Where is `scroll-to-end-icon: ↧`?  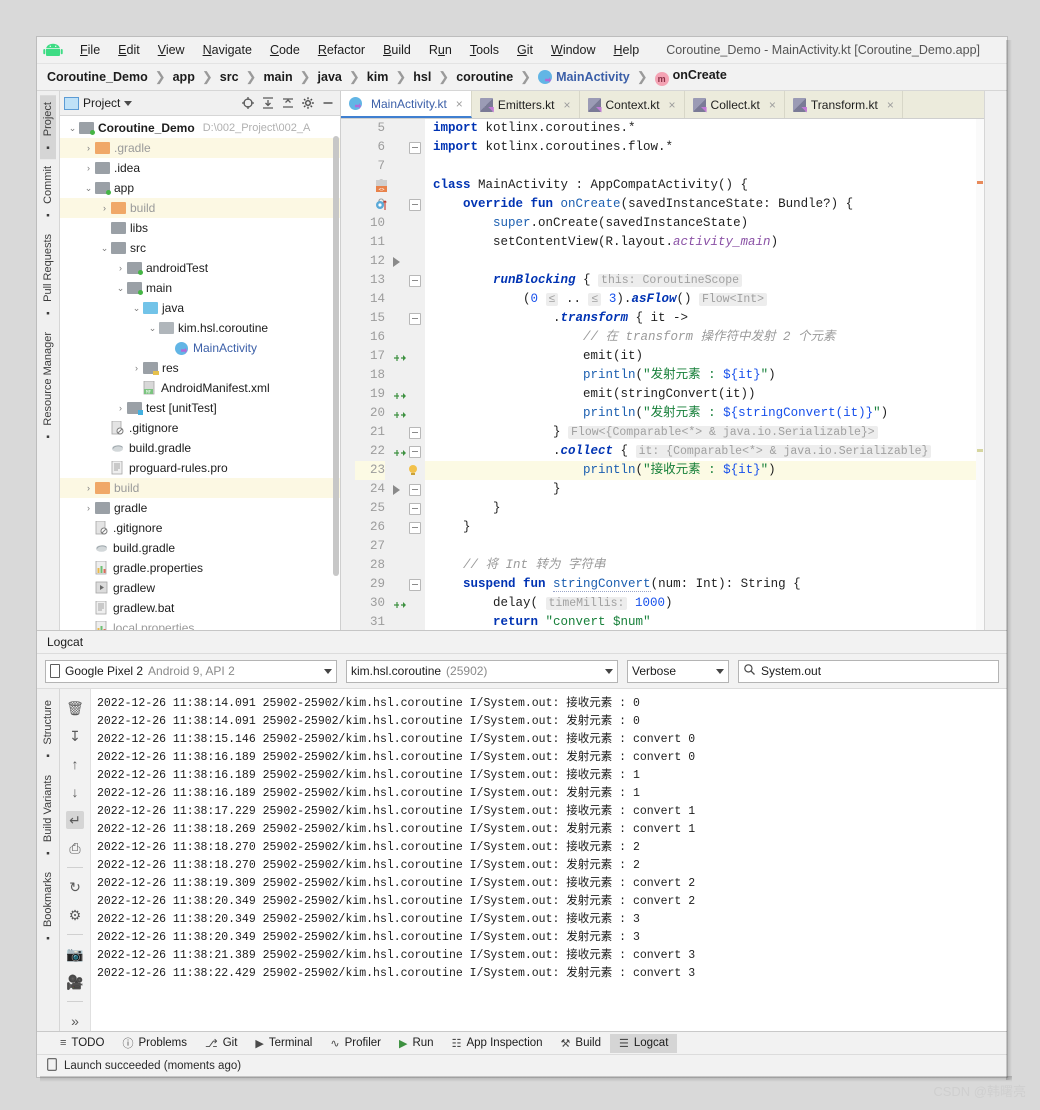 scroll-to-end-icon: ↧ is located at coordinates (75, 736).